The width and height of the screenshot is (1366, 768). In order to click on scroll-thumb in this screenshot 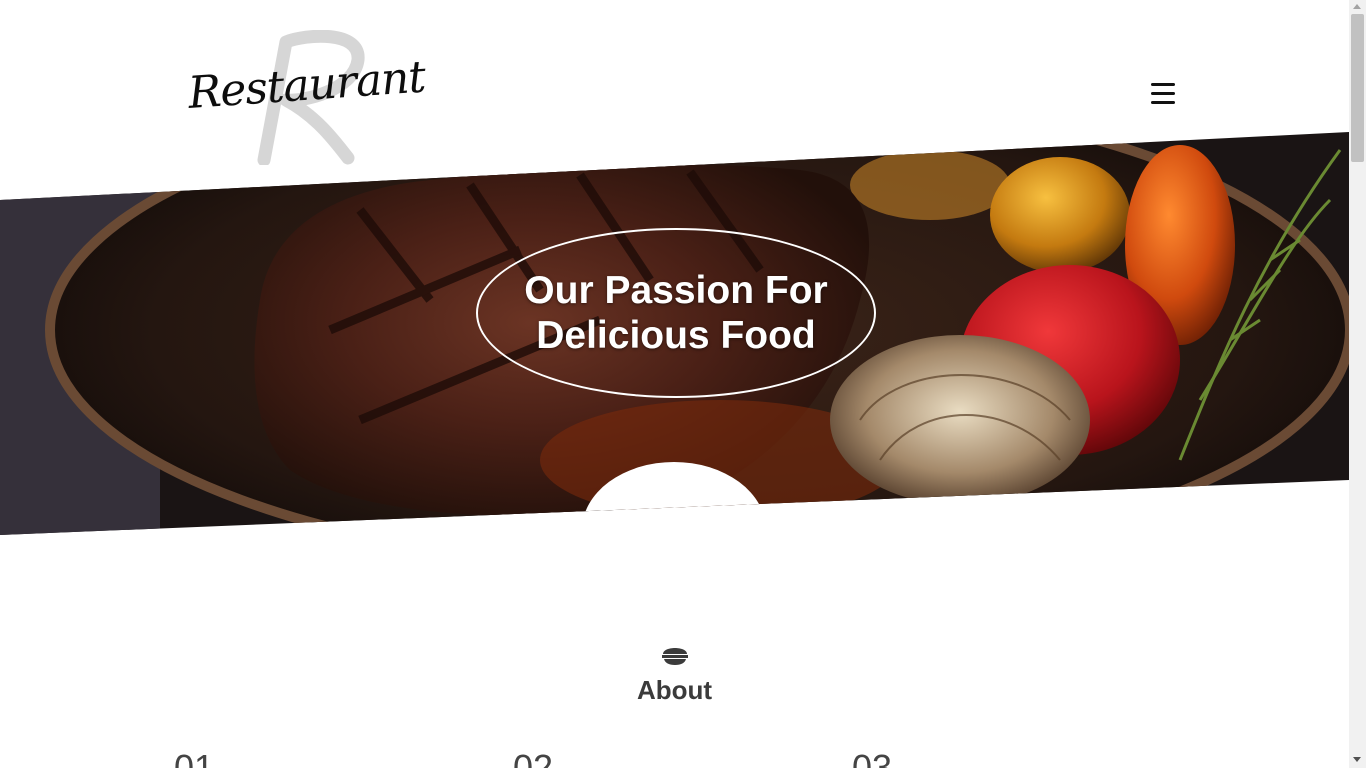, I will do `click(1357, 88)`.